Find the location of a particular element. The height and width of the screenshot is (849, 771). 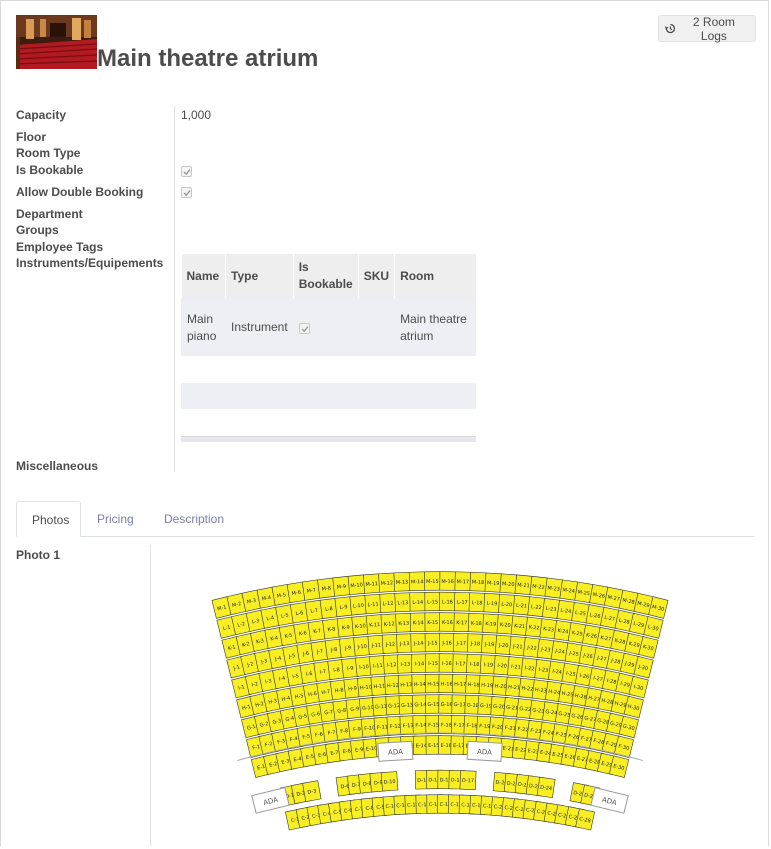

seat-label: L-22 is located at coordinates (536, 607).